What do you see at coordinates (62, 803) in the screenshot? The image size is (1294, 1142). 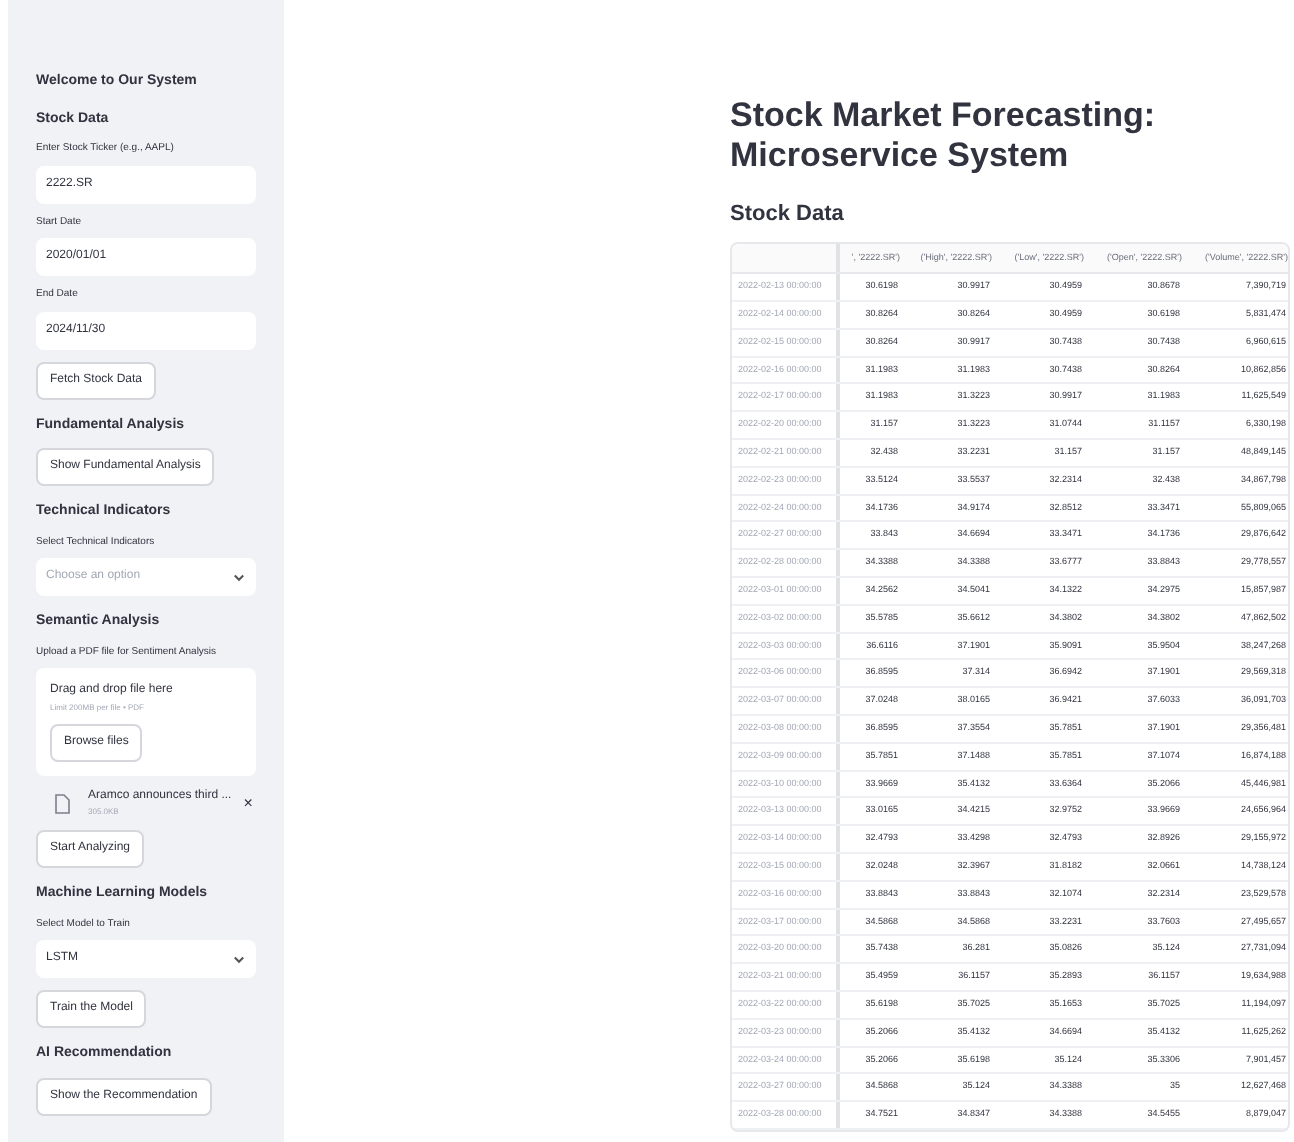 I see `file-icon` at bounding box center [62, 803].